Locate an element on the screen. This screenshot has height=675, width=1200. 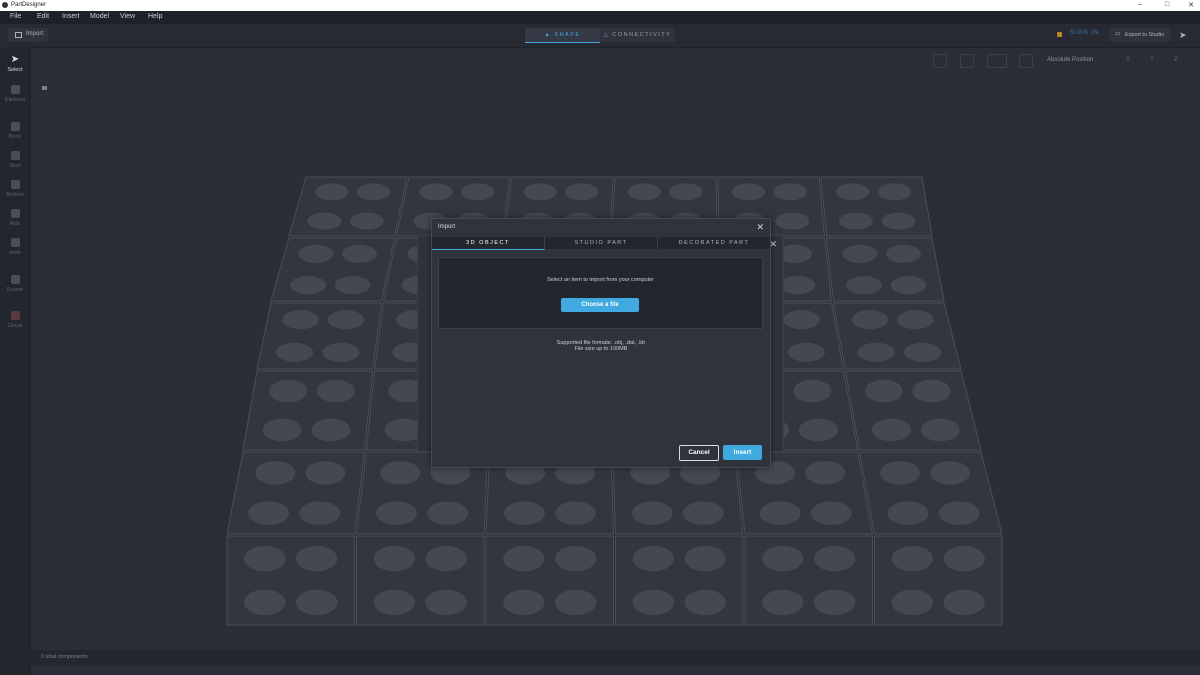
status-bar: 0 total components is located at coordinates (615, 657).